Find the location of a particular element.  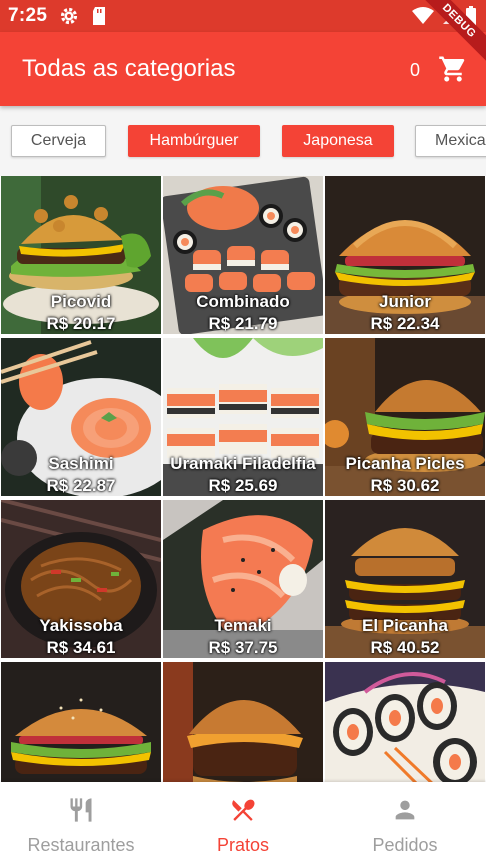

product-price: R$ 22.34 is located at coordinates (405, 323).